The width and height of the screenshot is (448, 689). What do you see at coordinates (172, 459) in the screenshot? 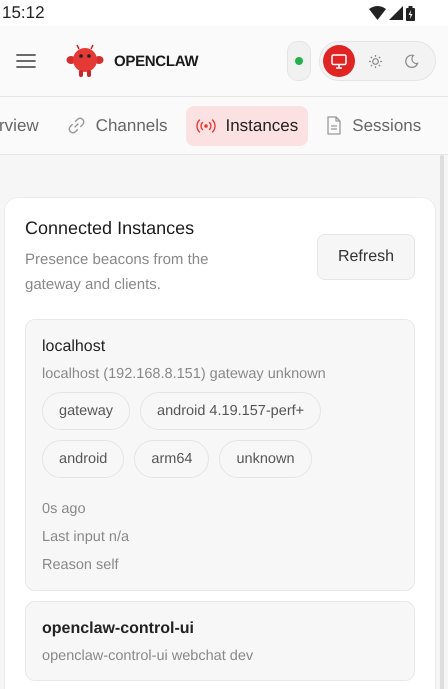
I see `tag-chip: arm64` at bounding box center [172, 459].